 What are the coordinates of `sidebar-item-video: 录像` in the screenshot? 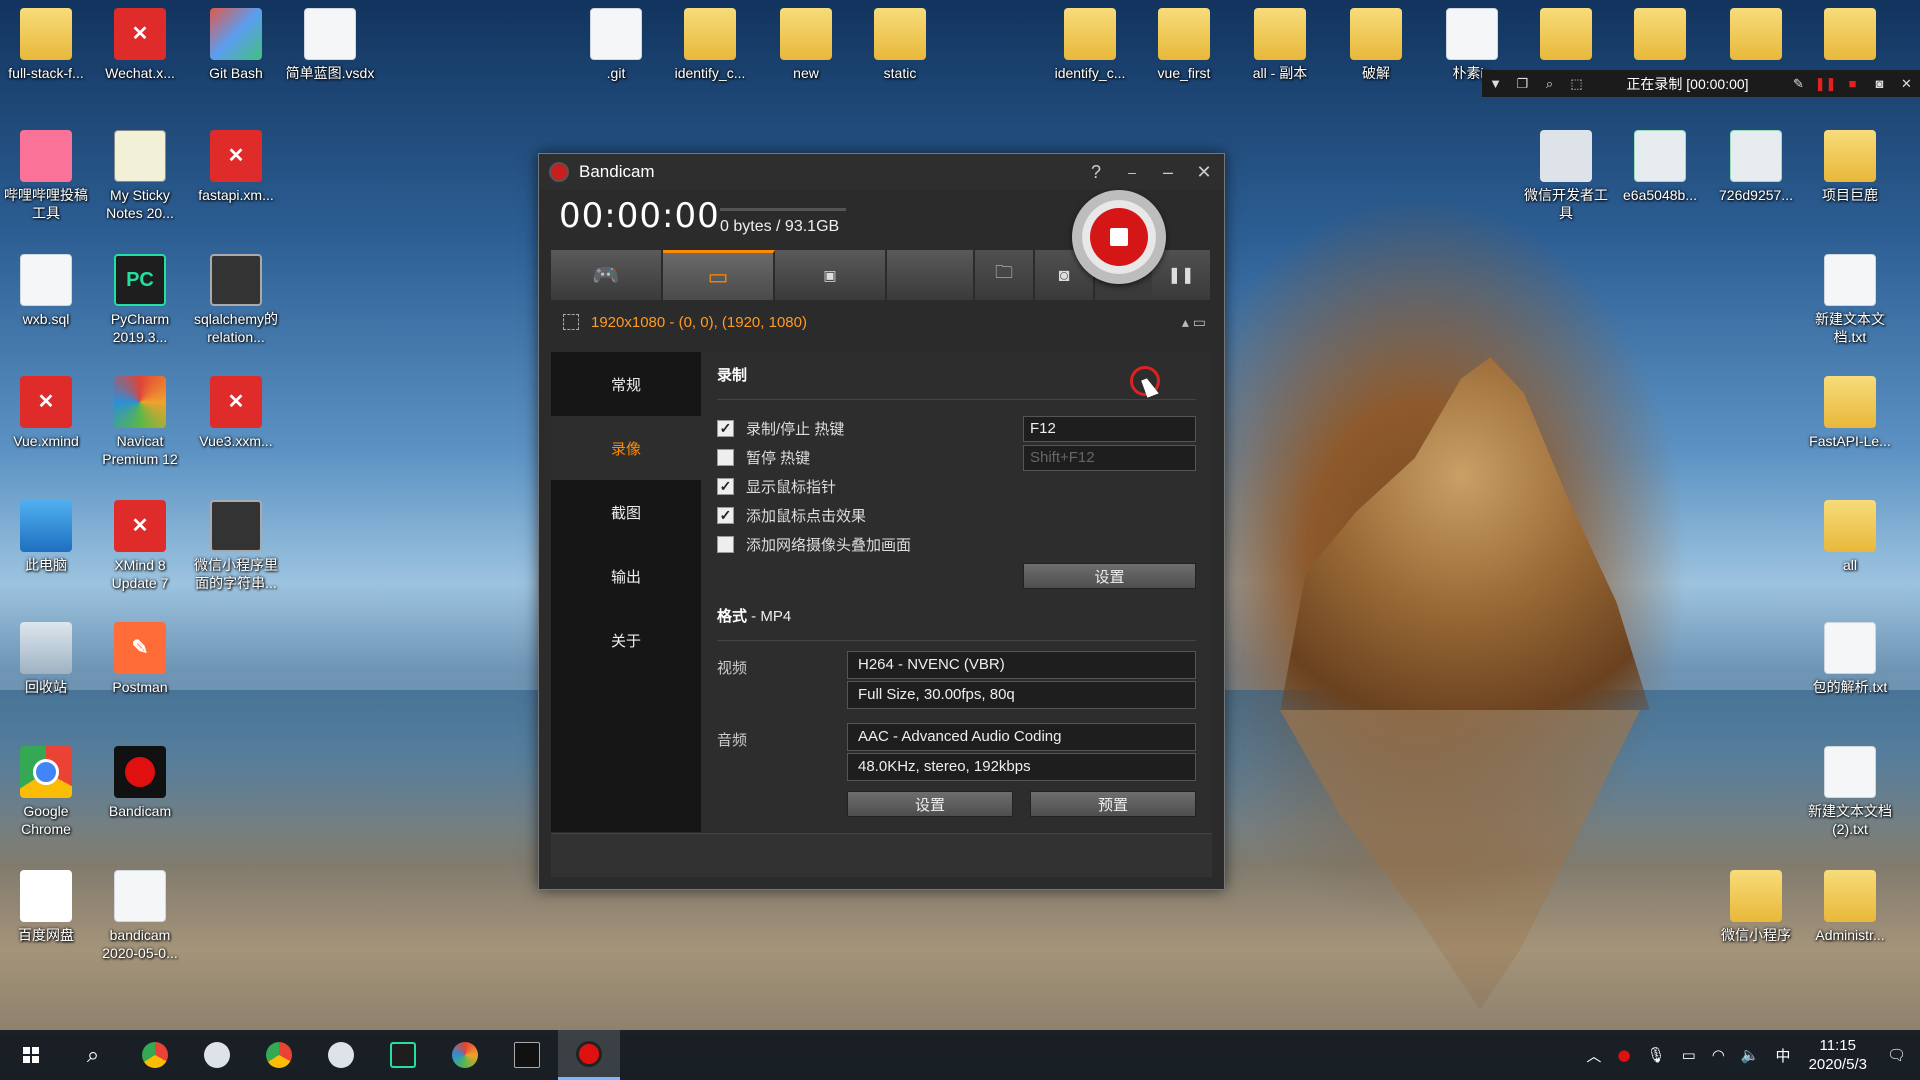 It's located at (626, 448).